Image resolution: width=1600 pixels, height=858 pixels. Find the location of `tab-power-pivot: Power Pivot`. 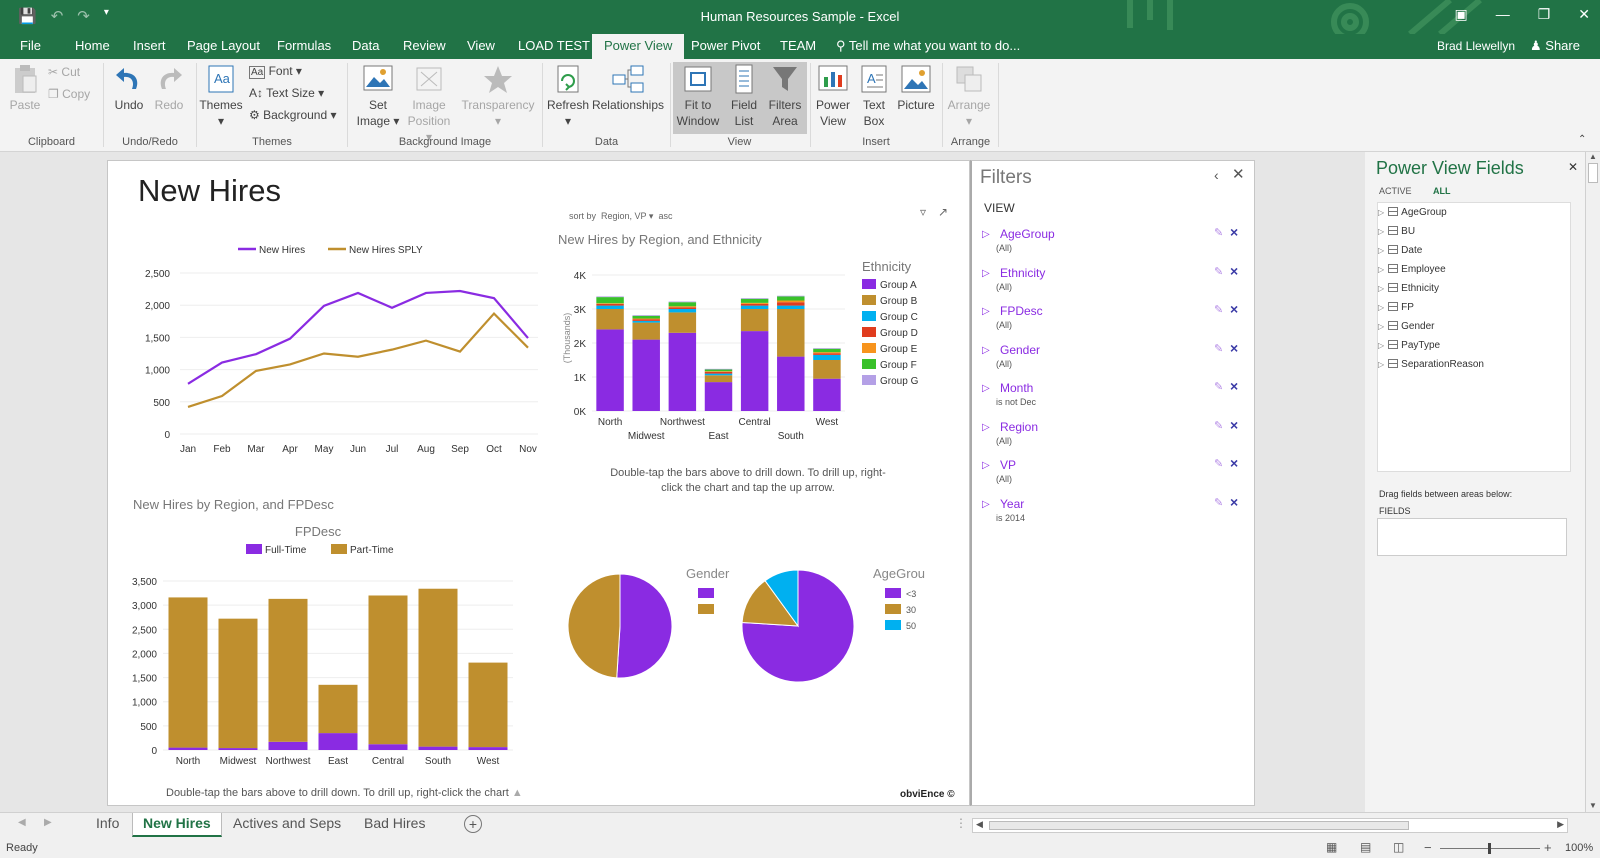

tab-power-pivot: Power Pivot is located at coordinates (725, 45).